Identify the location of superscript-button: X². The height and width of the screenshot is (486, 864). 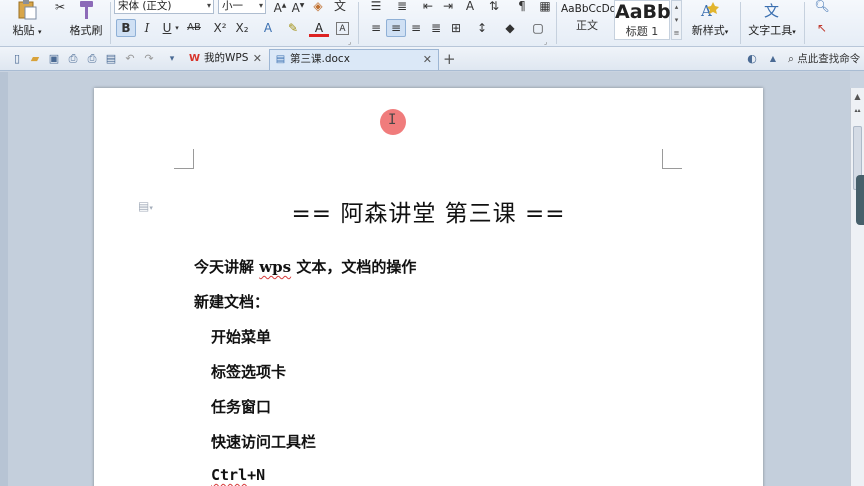
(220, 28).